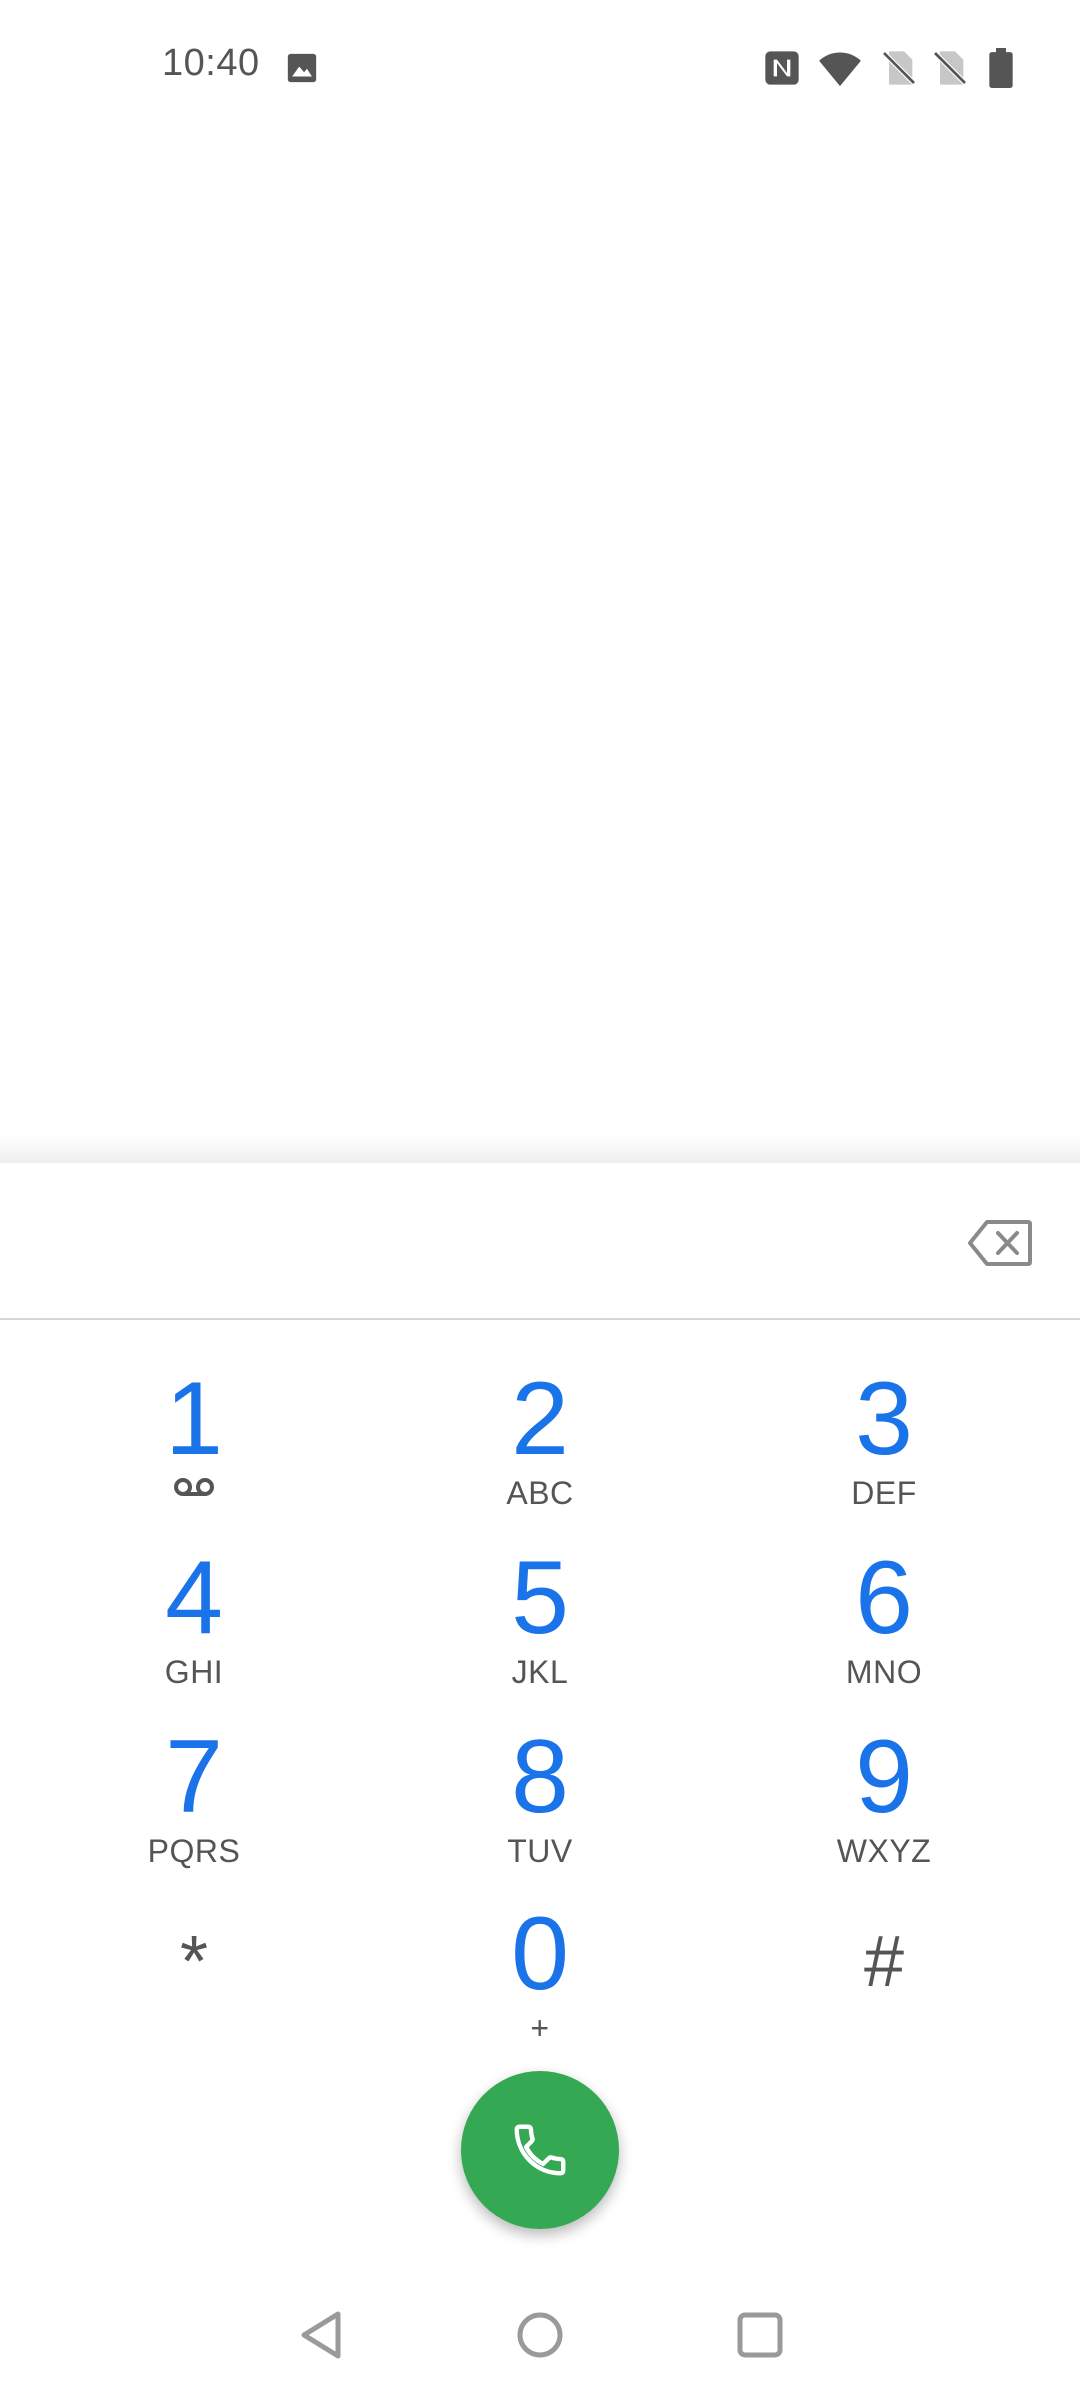  I want to click on key-digit: 0, so click(540, 1954).